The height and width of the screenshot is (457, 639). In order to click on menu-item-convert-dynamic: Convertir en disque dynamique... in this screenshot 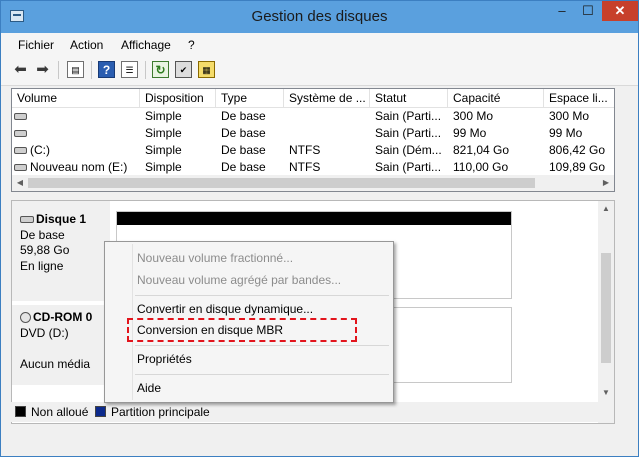, I will do `click(225, 309)`.